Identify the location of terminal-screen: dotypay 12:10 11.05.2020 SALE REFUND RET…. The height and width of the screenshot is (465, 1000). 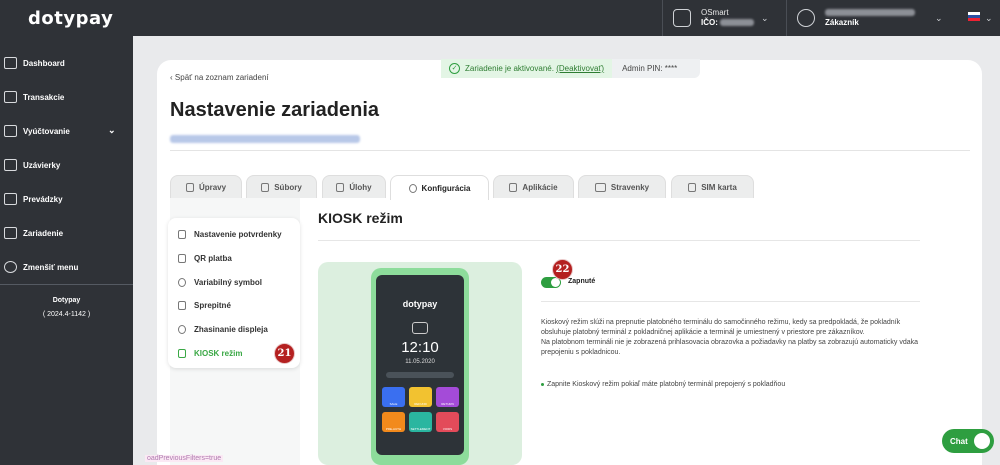
(420, 365).